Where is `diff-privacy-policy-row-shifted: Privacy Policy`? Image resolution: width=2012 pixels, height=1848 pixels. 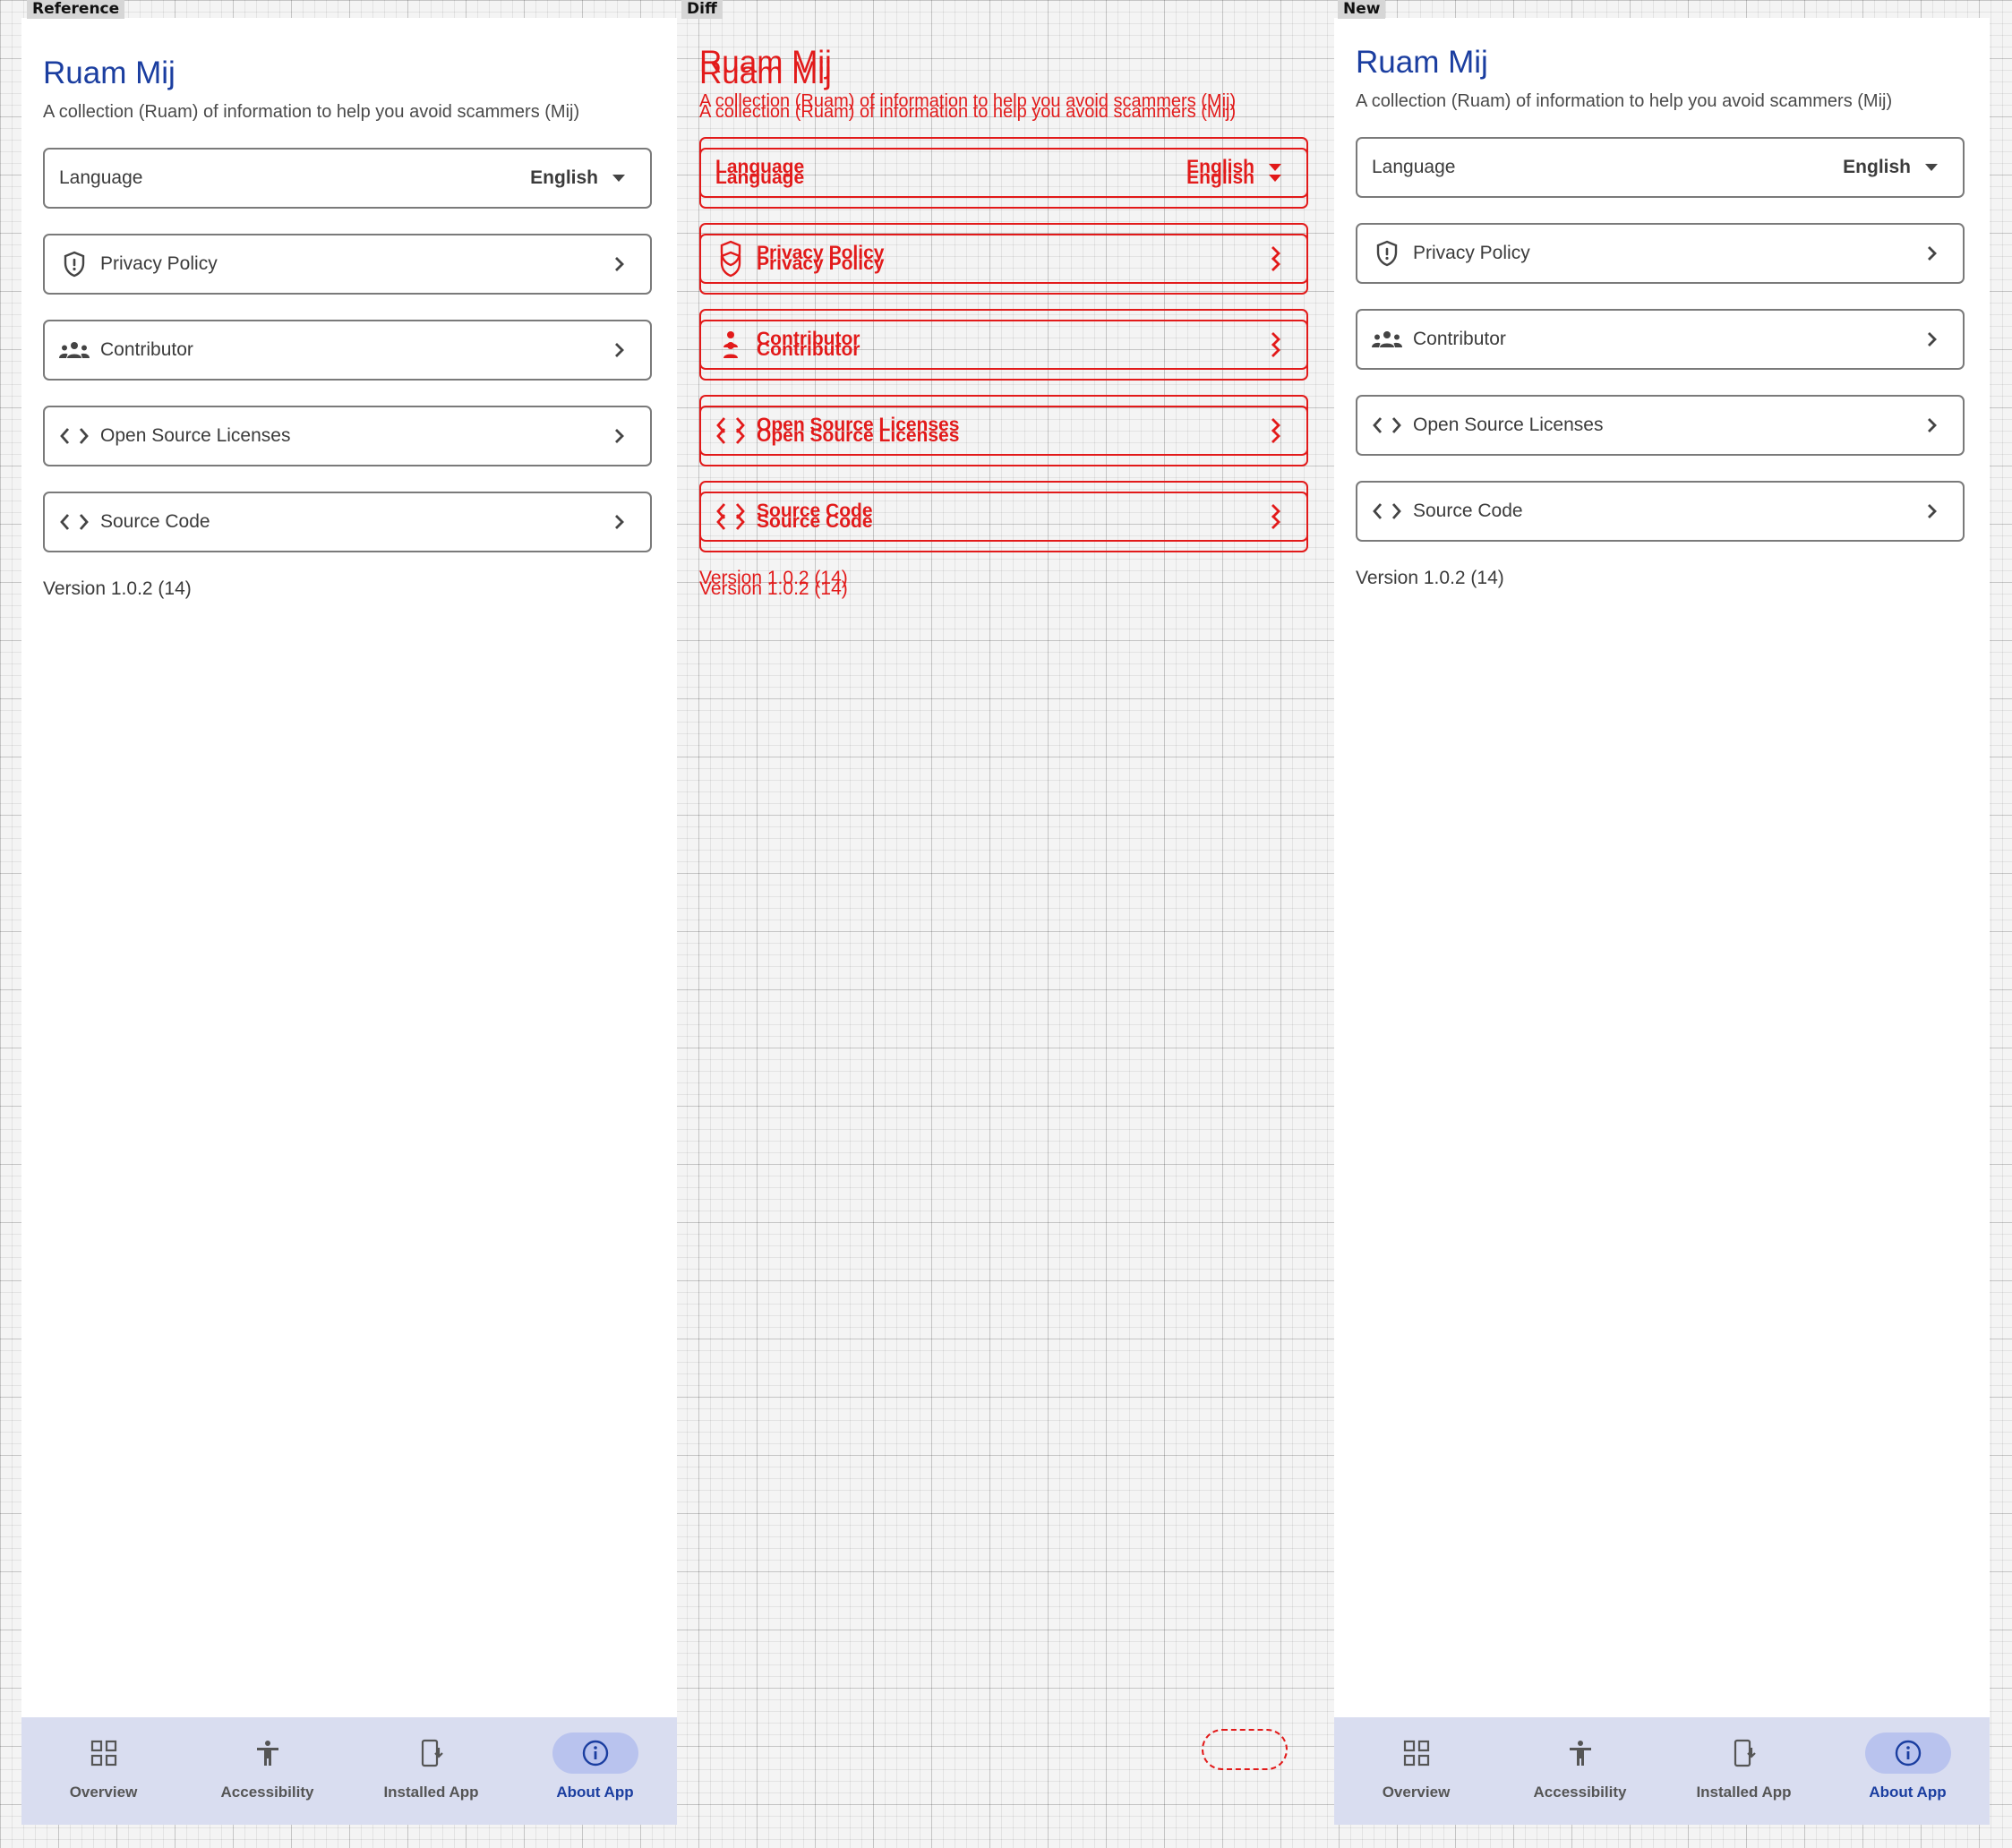
diff-privacy-policy-row-shifted: Privacy Policy is located at coordinates (1003, 253).